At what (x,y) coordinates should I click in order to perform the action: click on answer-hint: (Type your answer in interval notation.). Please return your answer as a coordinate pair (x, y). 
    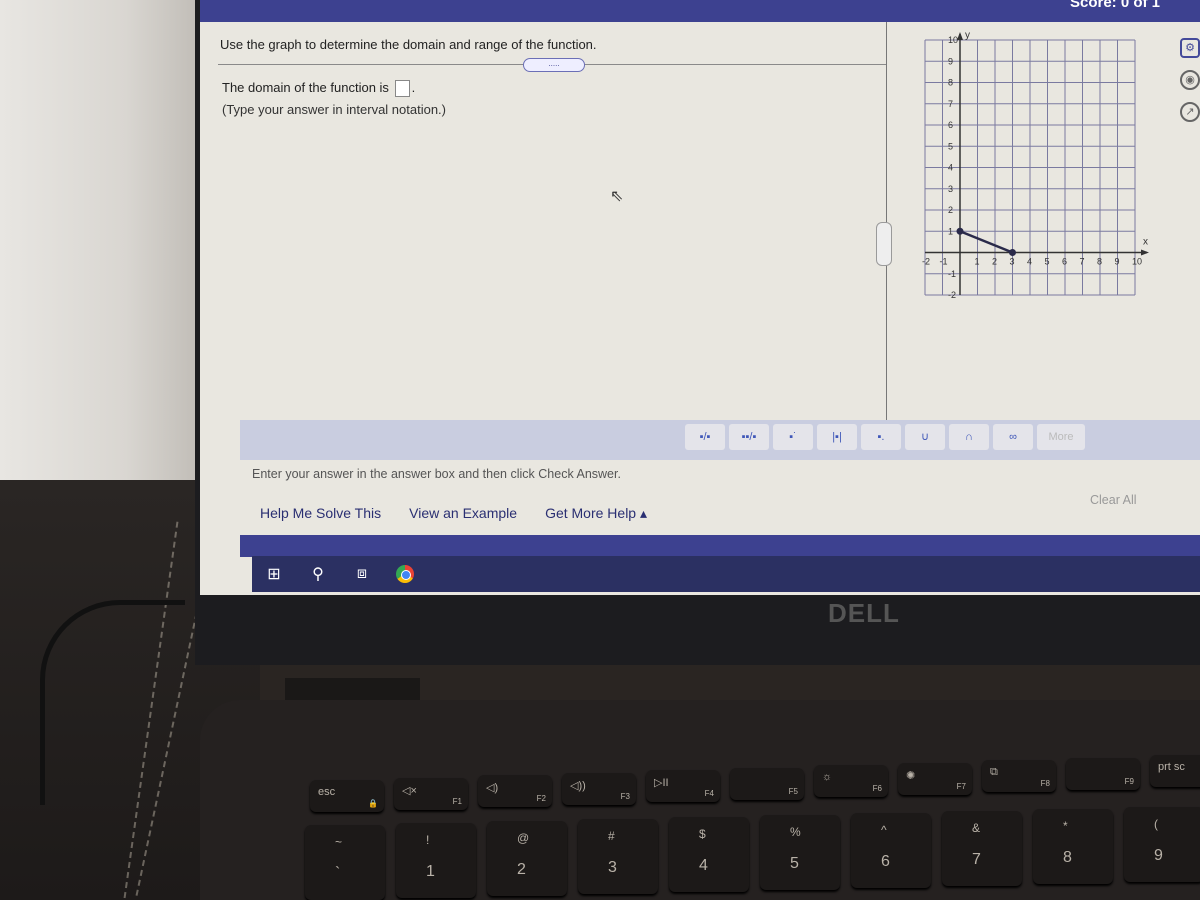
    Looking at the image, I should click on (334, 109).